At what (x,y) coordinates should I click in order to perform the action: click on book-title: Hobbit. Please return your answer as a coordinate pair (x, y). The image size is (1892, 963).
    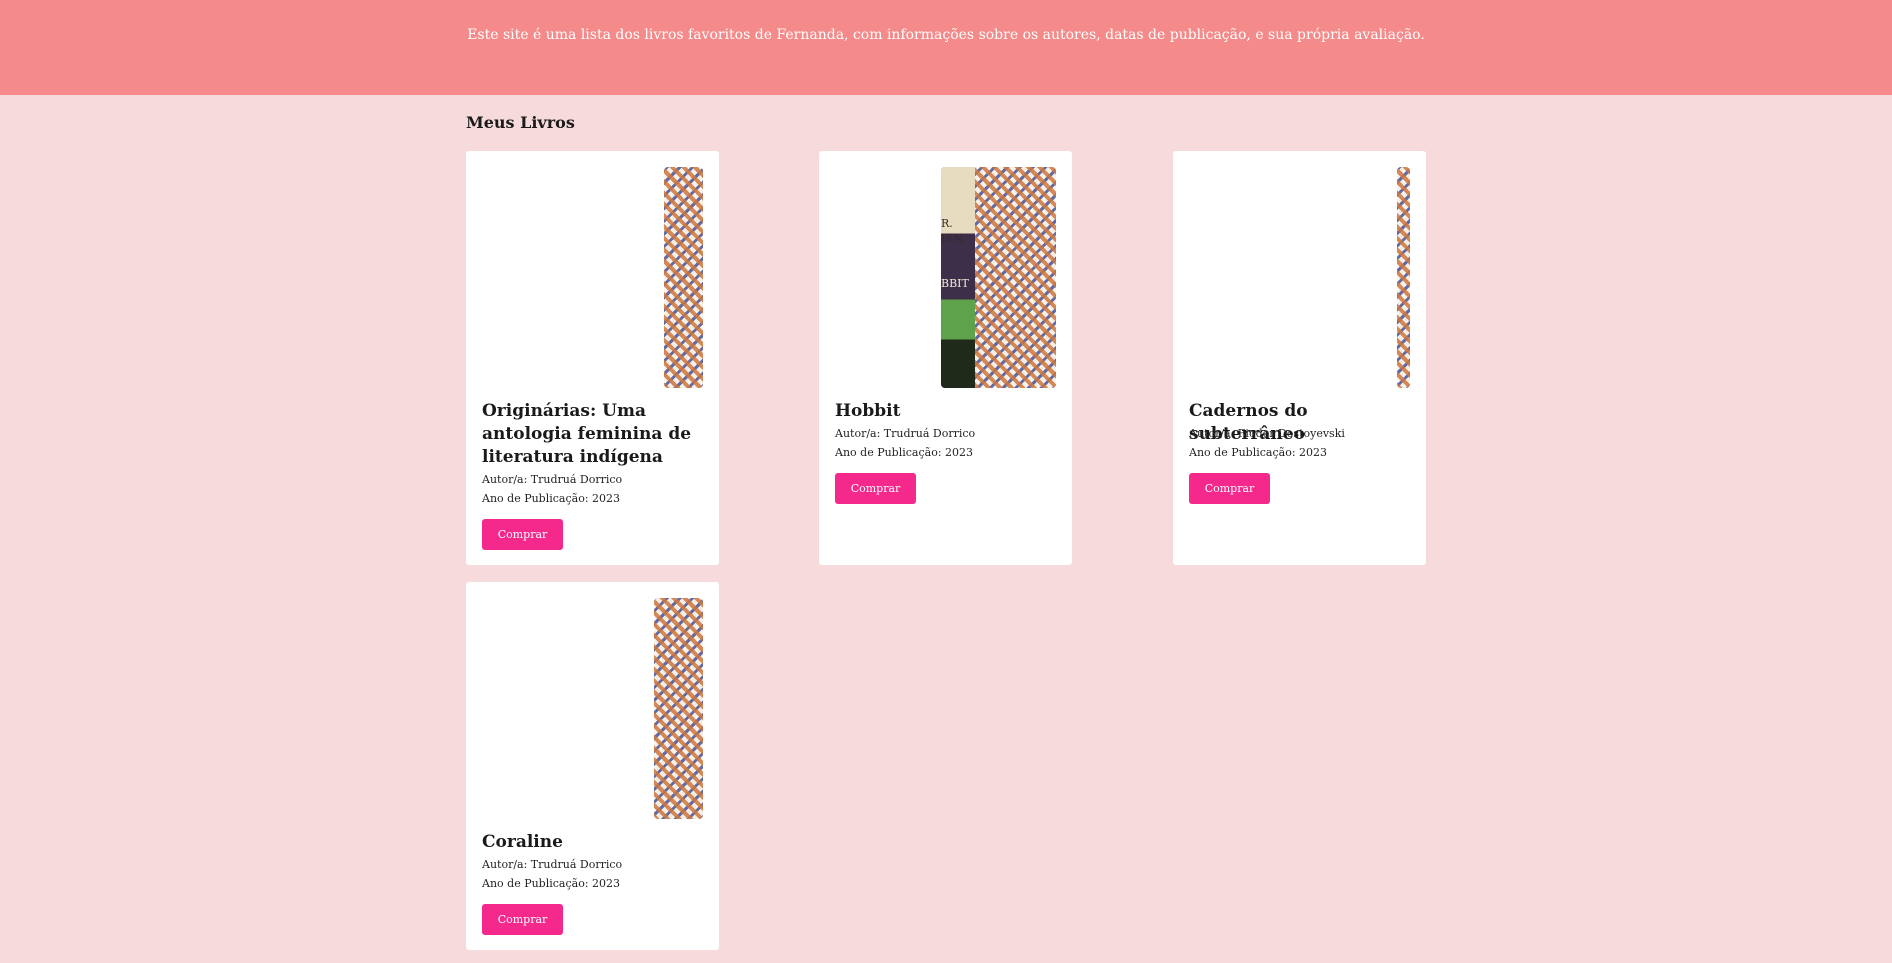
    Looking at the image, I should click on (868, 411).